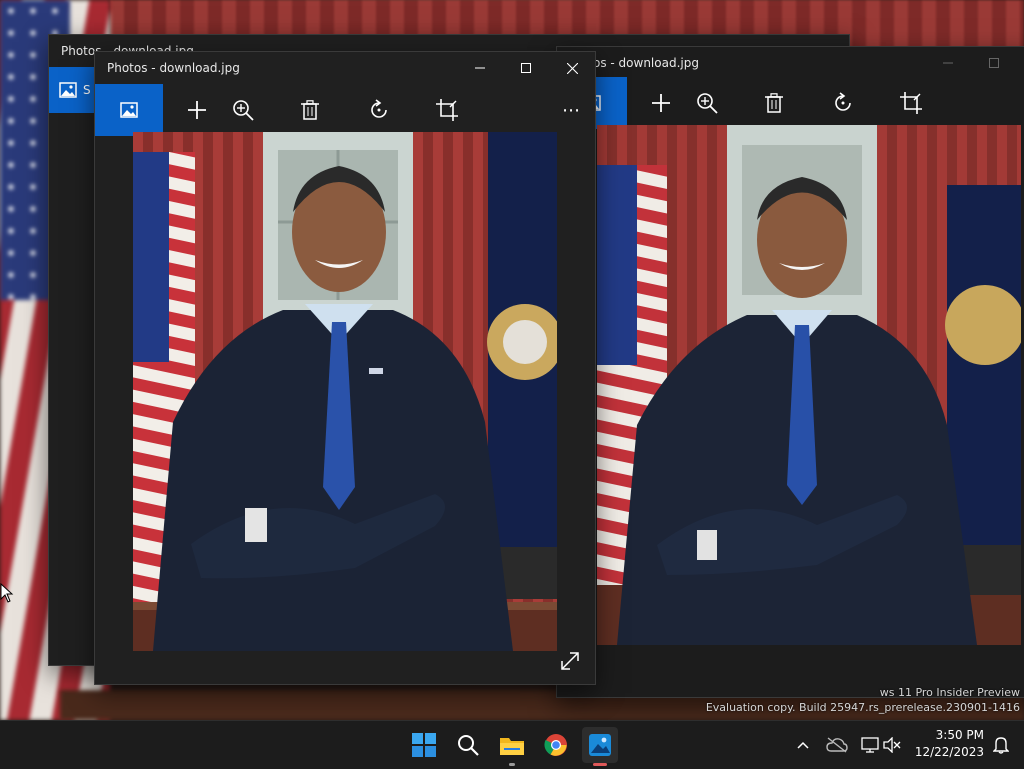 The image size is (1024, 769). What do you see at coordinates (345, 110) in the screenshot?
I see `toolbar: ⋯` at bounding box center [345, 110].